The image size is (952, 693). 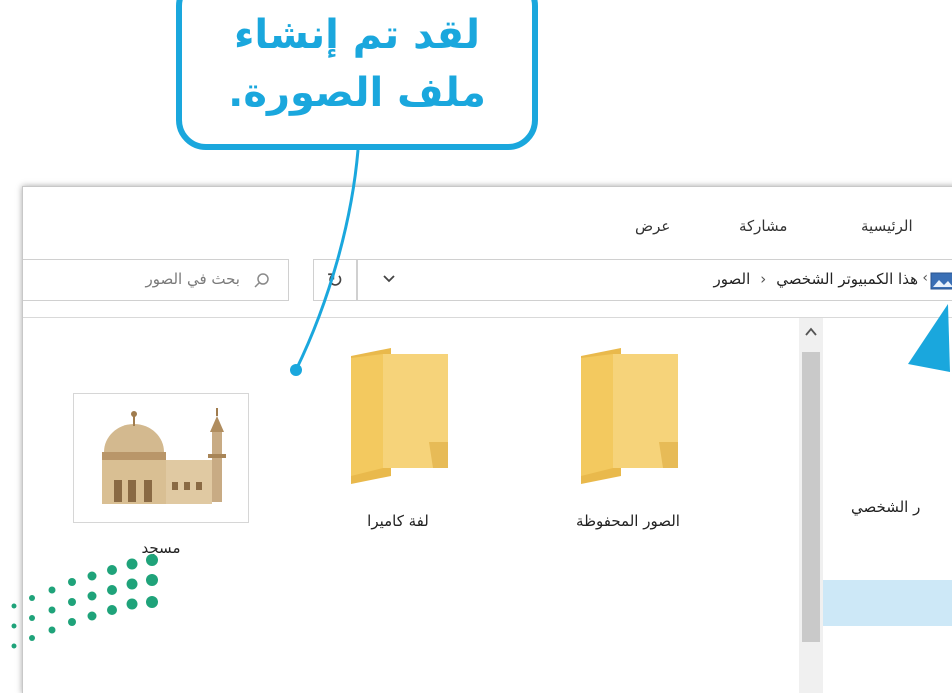 What do you see at coordinates (261, 280) in the screenshot?
I see `search-icon` at bounding box center [261, 280].